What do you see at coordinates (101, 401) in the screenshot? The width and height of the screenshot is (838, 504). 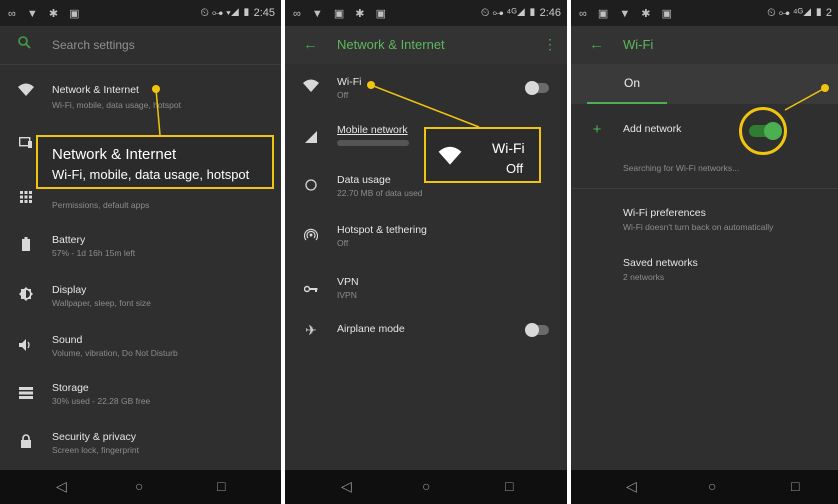 I see `settings-item-subtitle: 30% used - 22.28 GB free` at bounding box center [101, 401].